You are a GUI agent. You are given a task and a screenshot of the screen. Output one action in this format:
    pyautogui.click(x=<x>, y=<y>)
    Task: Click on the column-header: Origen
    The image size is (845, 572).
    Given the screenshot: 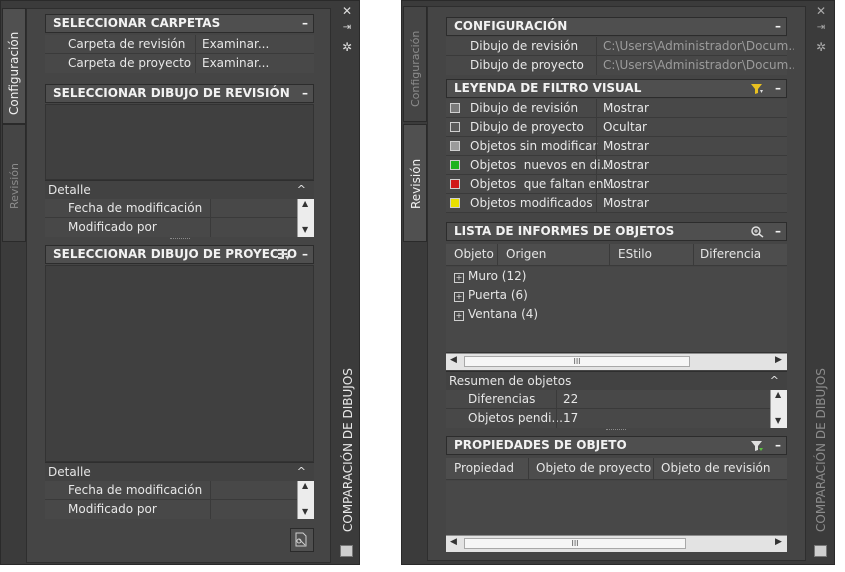 What is the action you would take?
    pyautogui.click(x=554, y=255)
    